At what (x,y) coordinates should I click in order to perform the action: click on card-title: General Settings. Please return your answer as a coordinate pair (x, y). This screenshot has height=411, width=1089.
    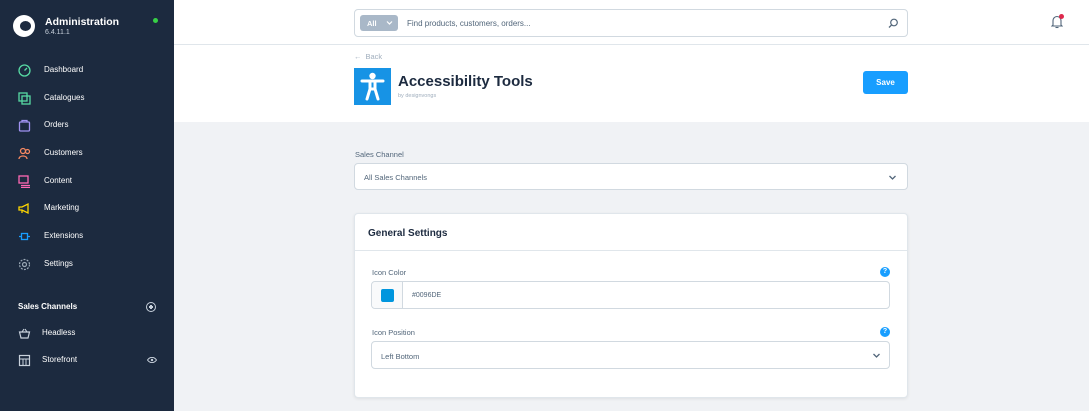
    Looking at the image, I should click on (408, 233).